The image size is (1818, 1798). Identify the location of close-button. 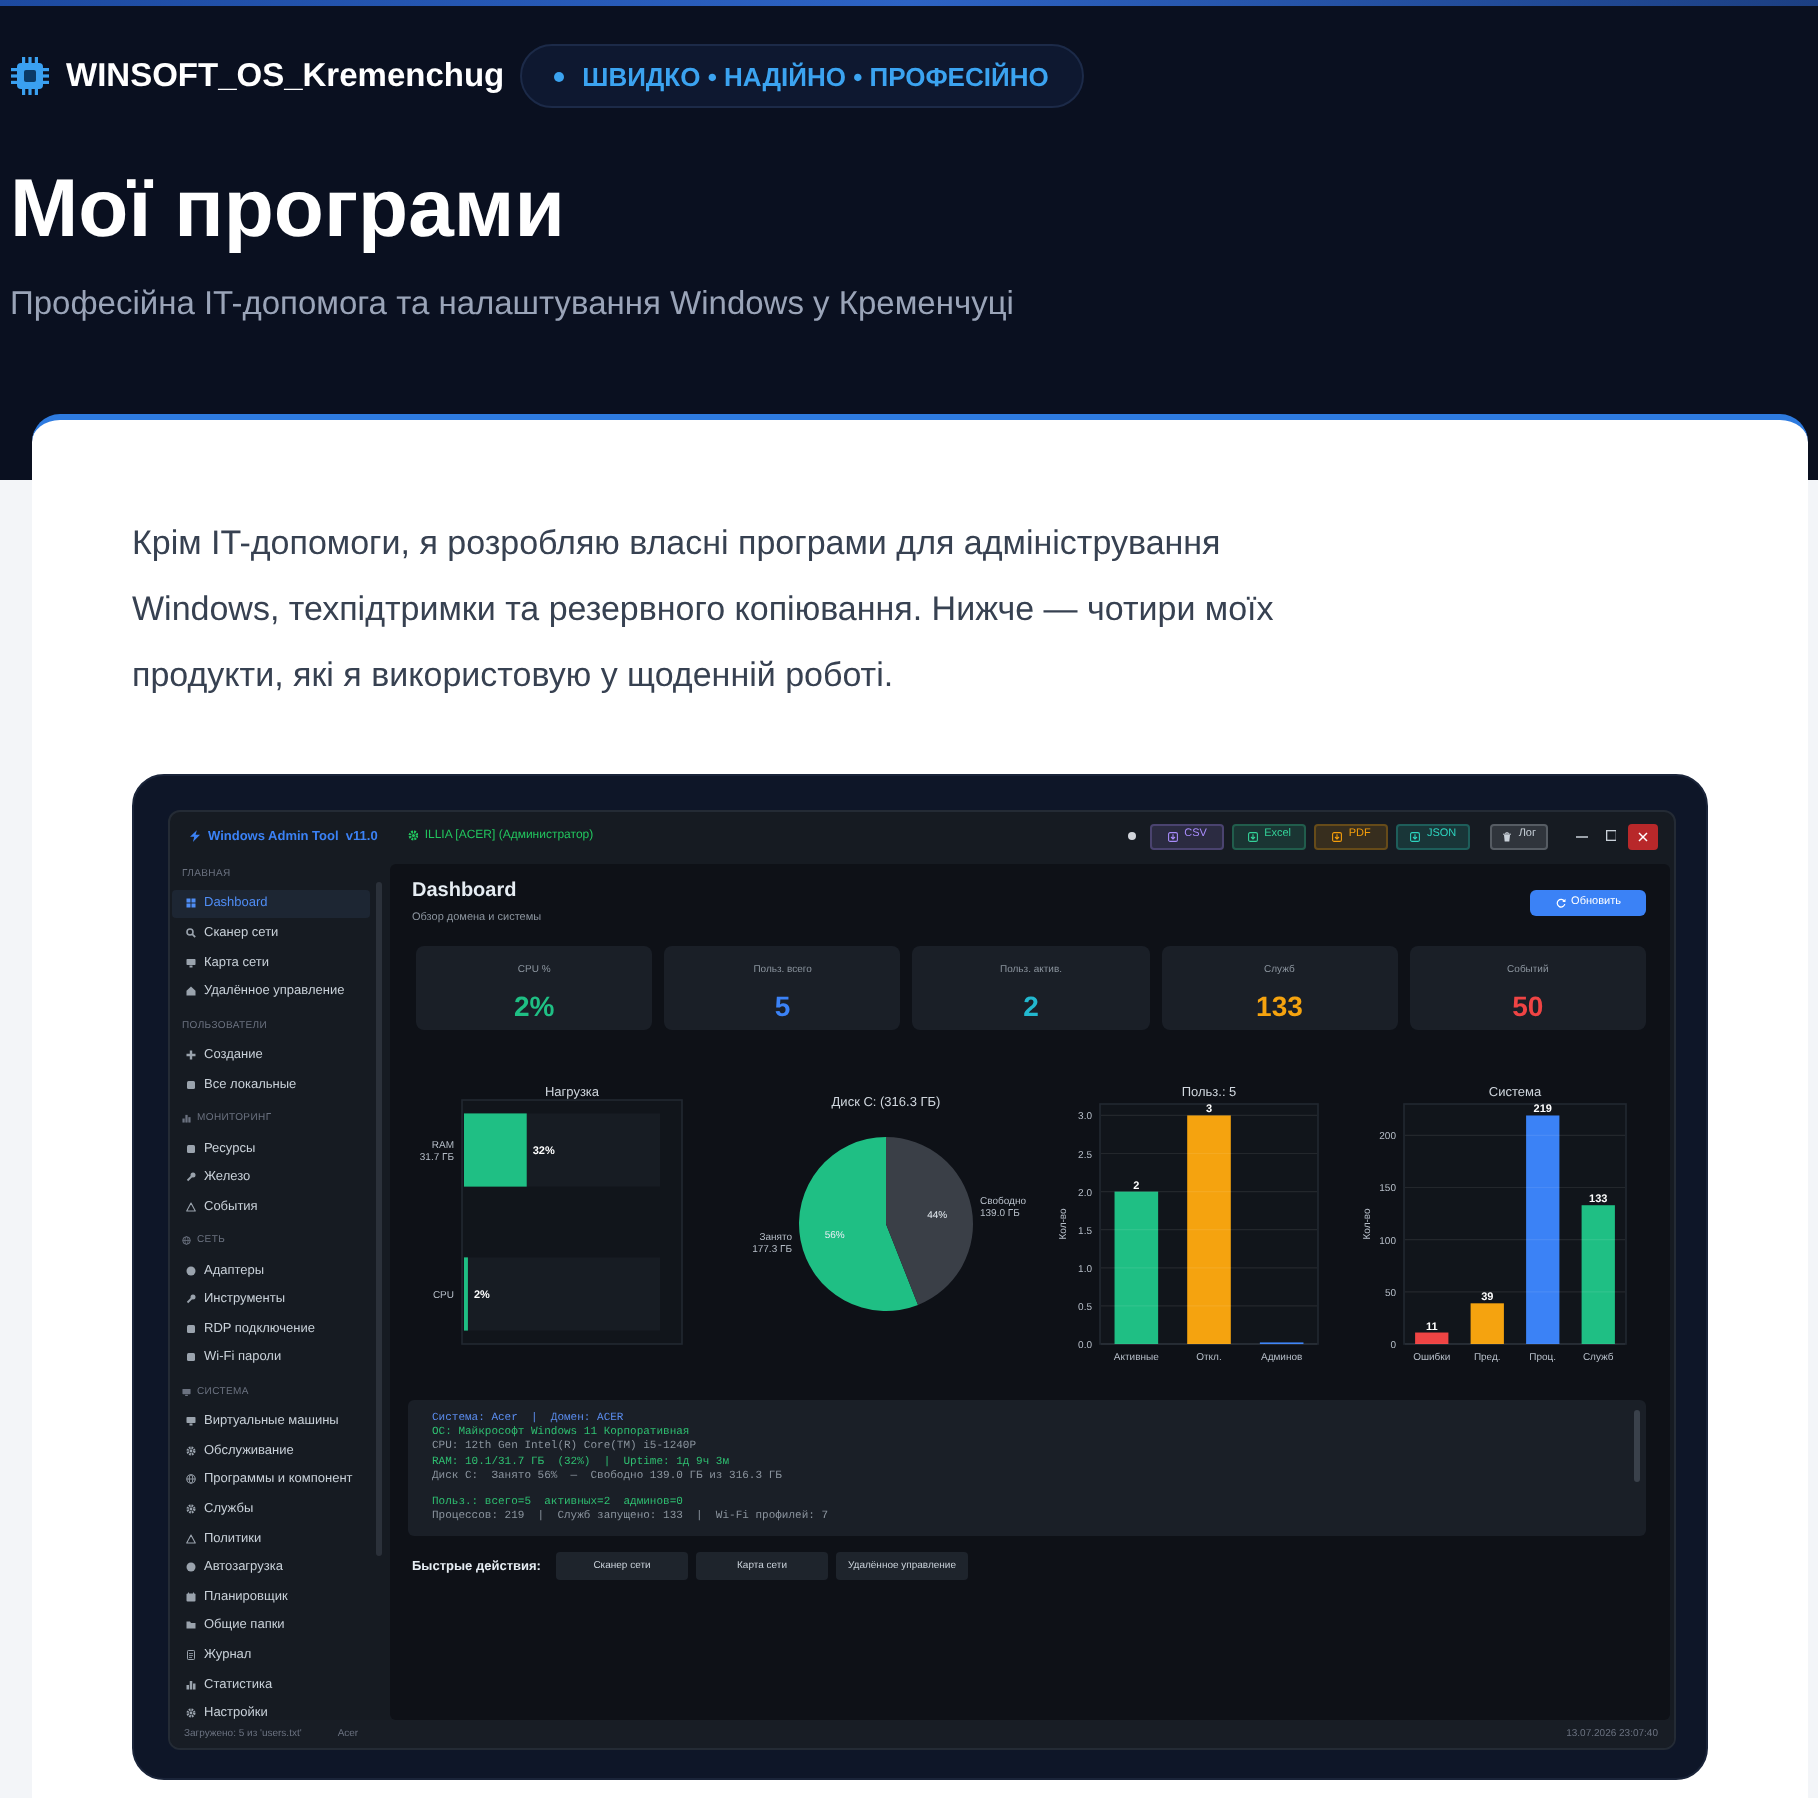
(1643, 836).